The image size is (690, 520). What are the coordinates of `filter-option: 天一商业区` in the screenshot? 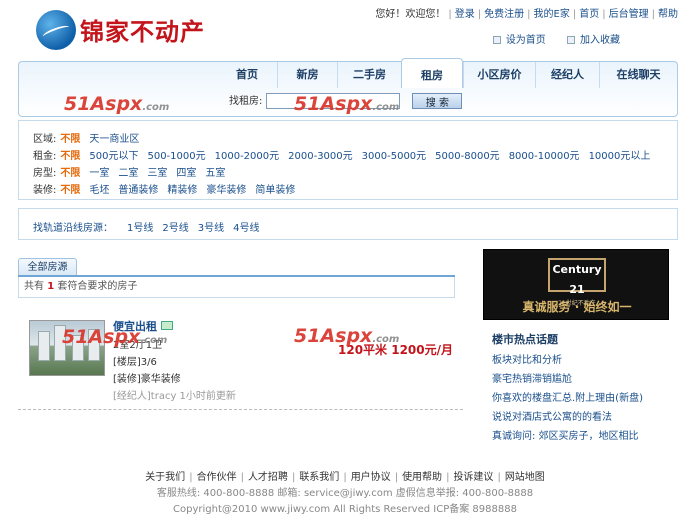 It's located at (114, 139).